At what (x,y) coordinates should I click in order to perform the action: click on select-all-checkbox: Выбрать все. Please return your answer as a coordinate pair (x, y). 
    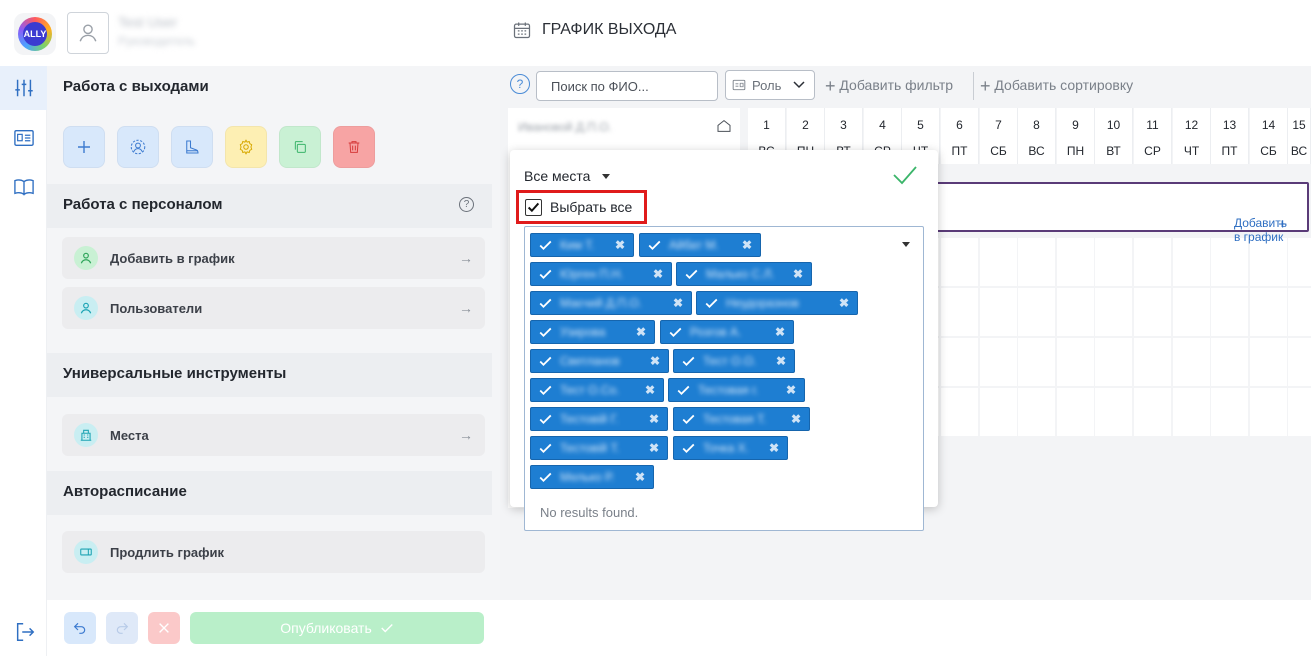
    Looking at the image, I should click on (581, 207).